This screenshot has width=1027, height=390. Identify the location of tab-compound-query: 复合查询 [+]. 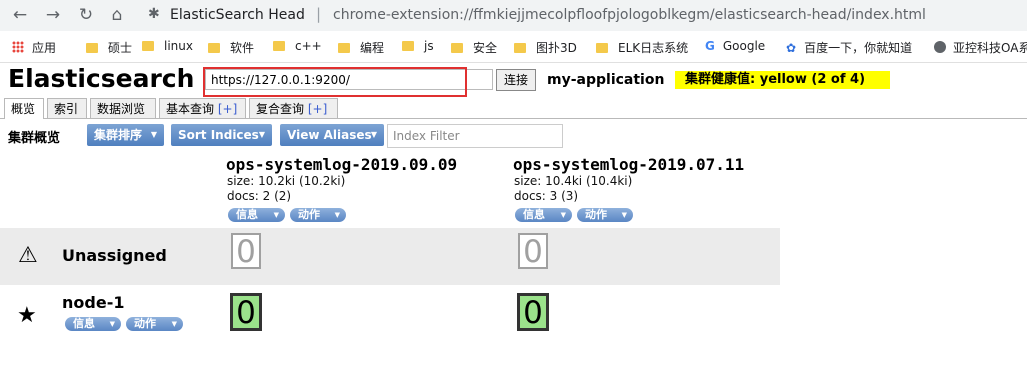
(293, 108).